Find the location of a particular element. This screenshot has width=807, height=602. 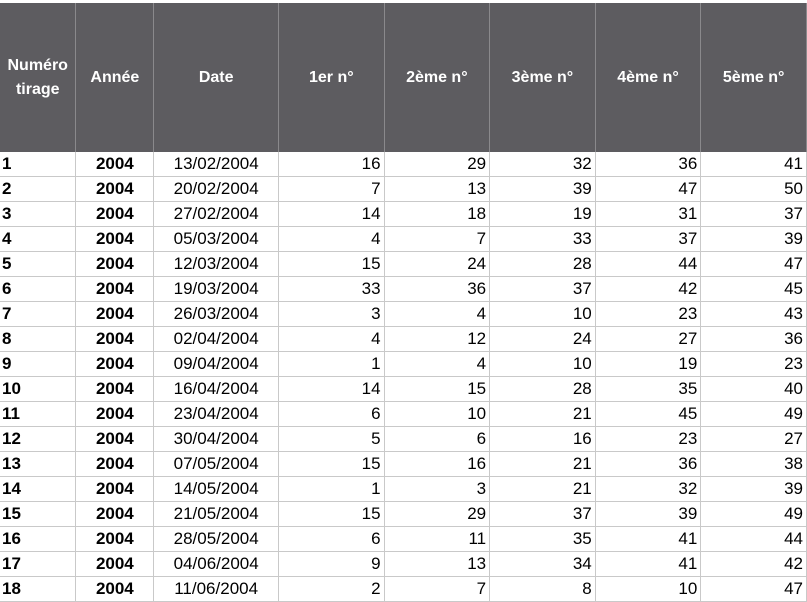

cell-numero: 7 is located at coordinates (38, 314).